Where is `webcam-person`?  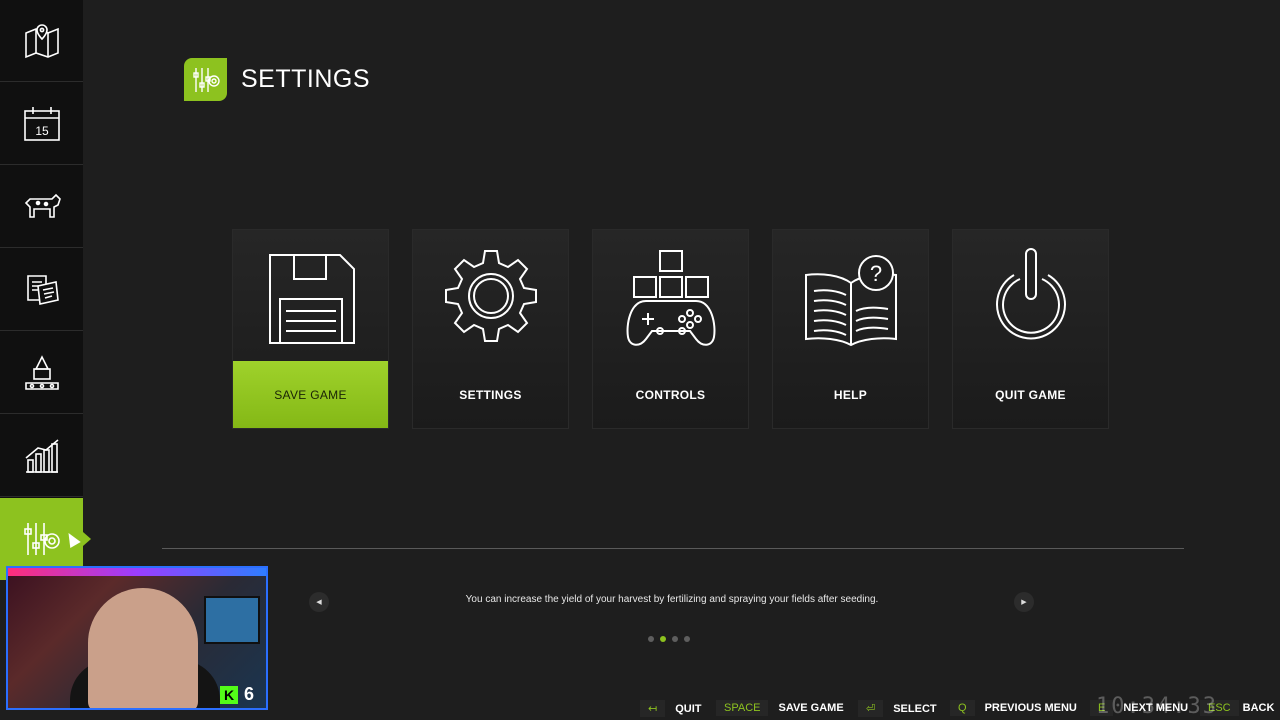 webcam-person is located at coordinates (143, 648).